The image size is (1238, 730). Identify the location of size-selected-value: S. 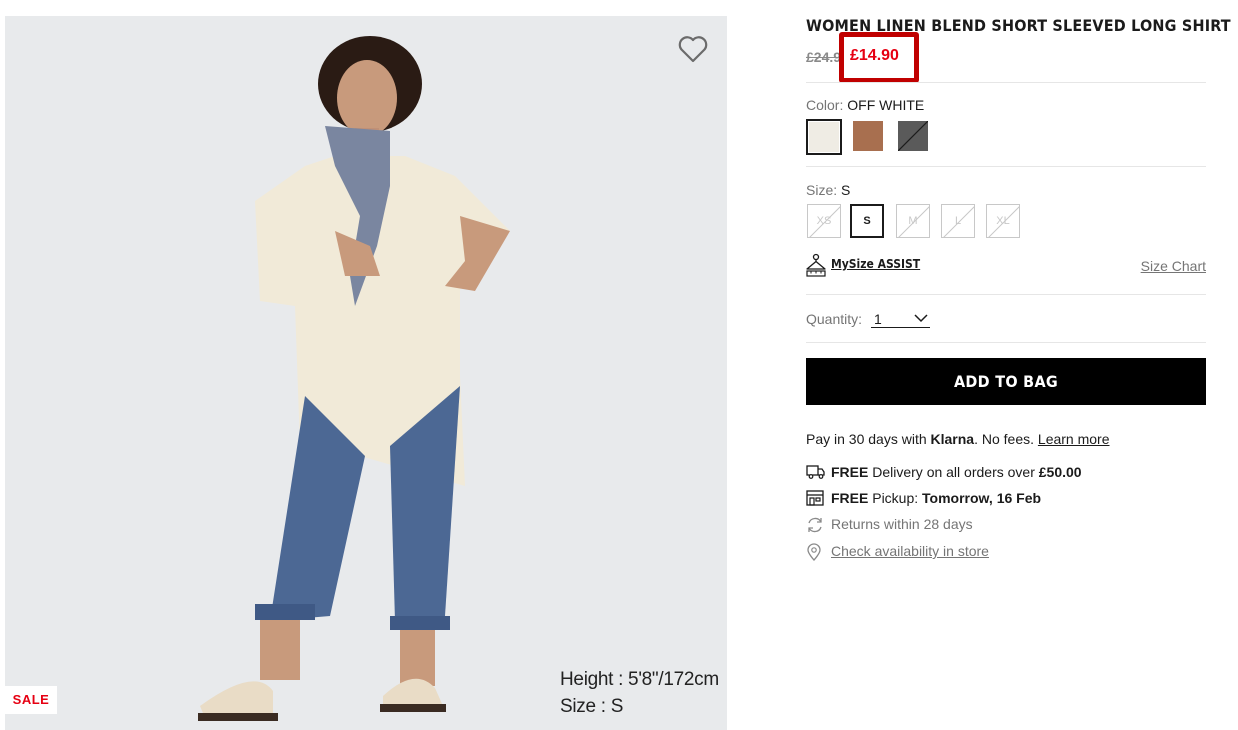
(846, 190).